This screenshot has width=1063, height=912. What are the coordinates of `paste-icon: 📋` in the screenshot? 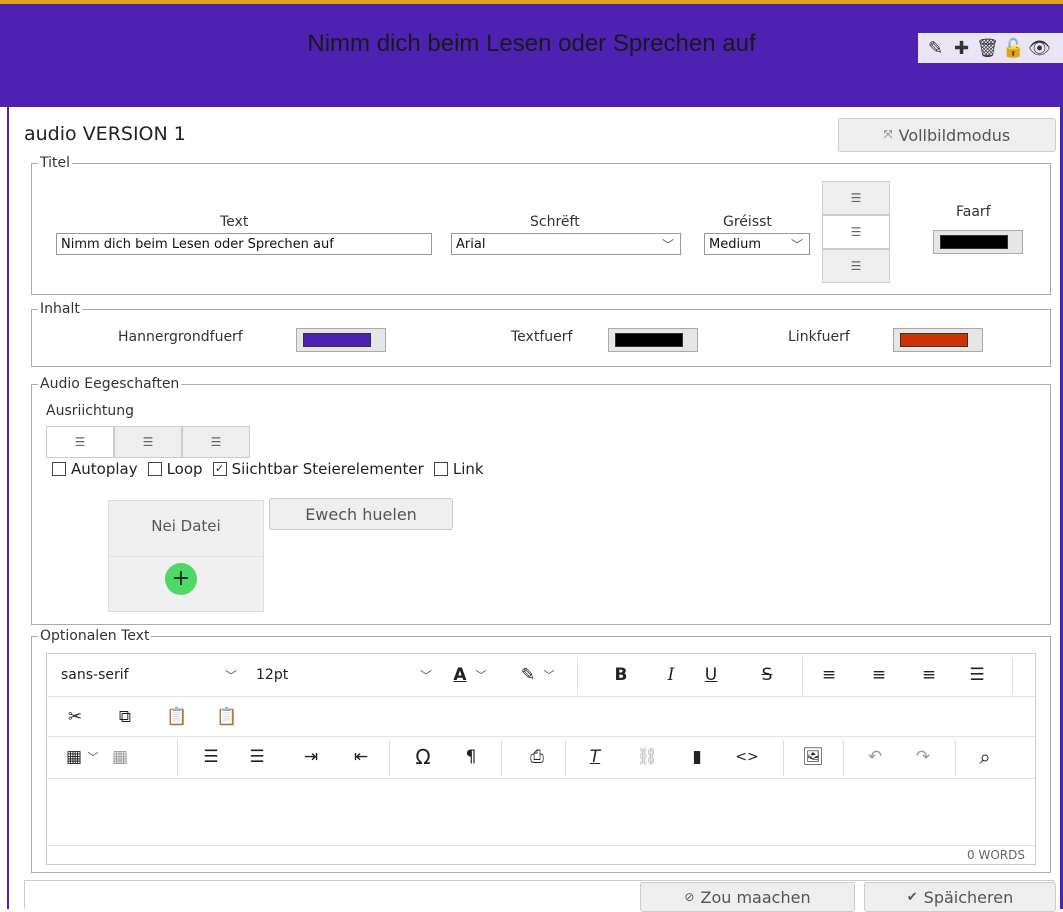 It's located at (177, 717).